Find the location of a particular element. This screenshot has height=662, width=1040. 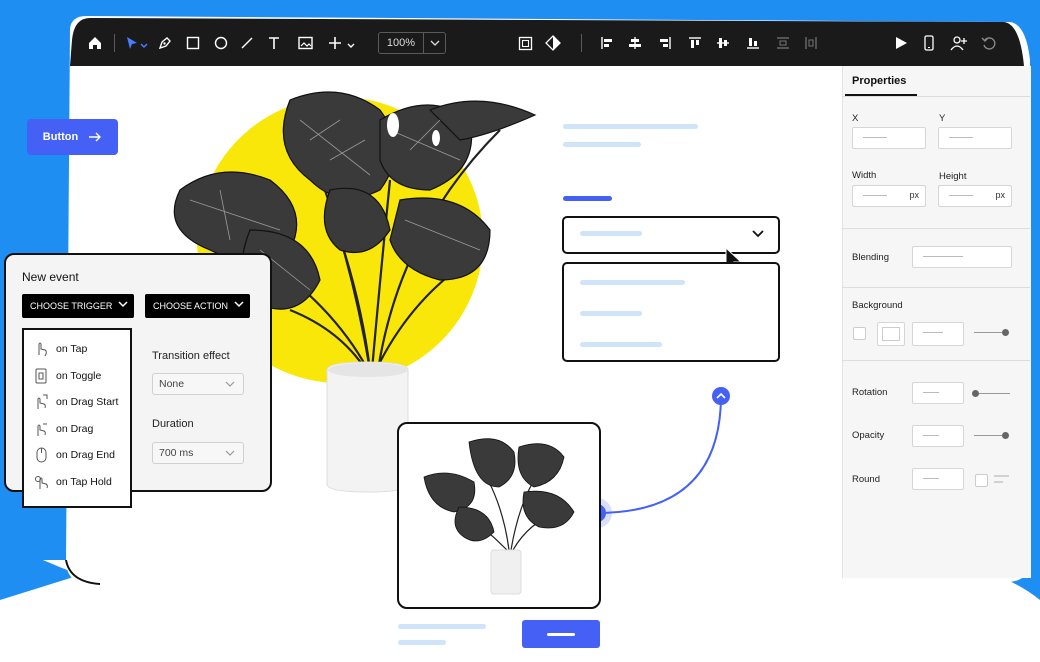

select-value-placeholder is located at coordinates (611, 233).